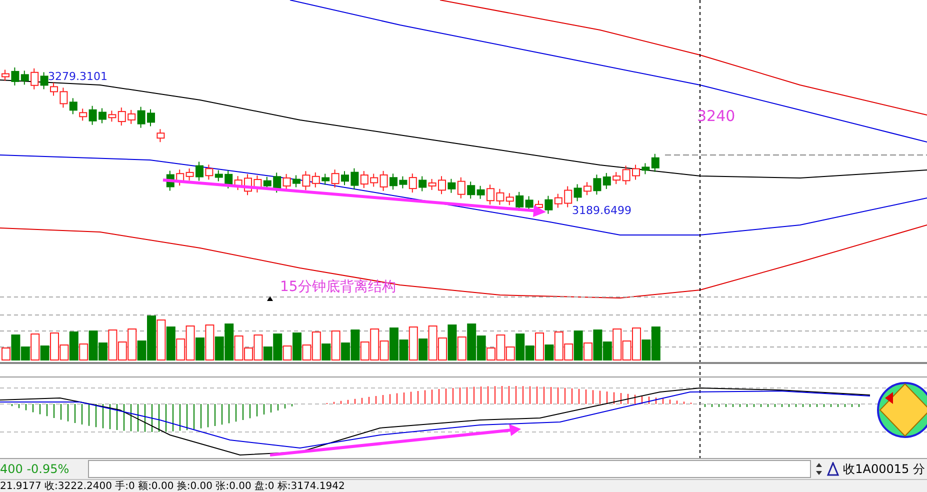 This screenshot has width=927, height=492. Describe the element at coordinates (35, 469) in the screenshot. I see `price-change-text: 400 -0.95%` at that location.